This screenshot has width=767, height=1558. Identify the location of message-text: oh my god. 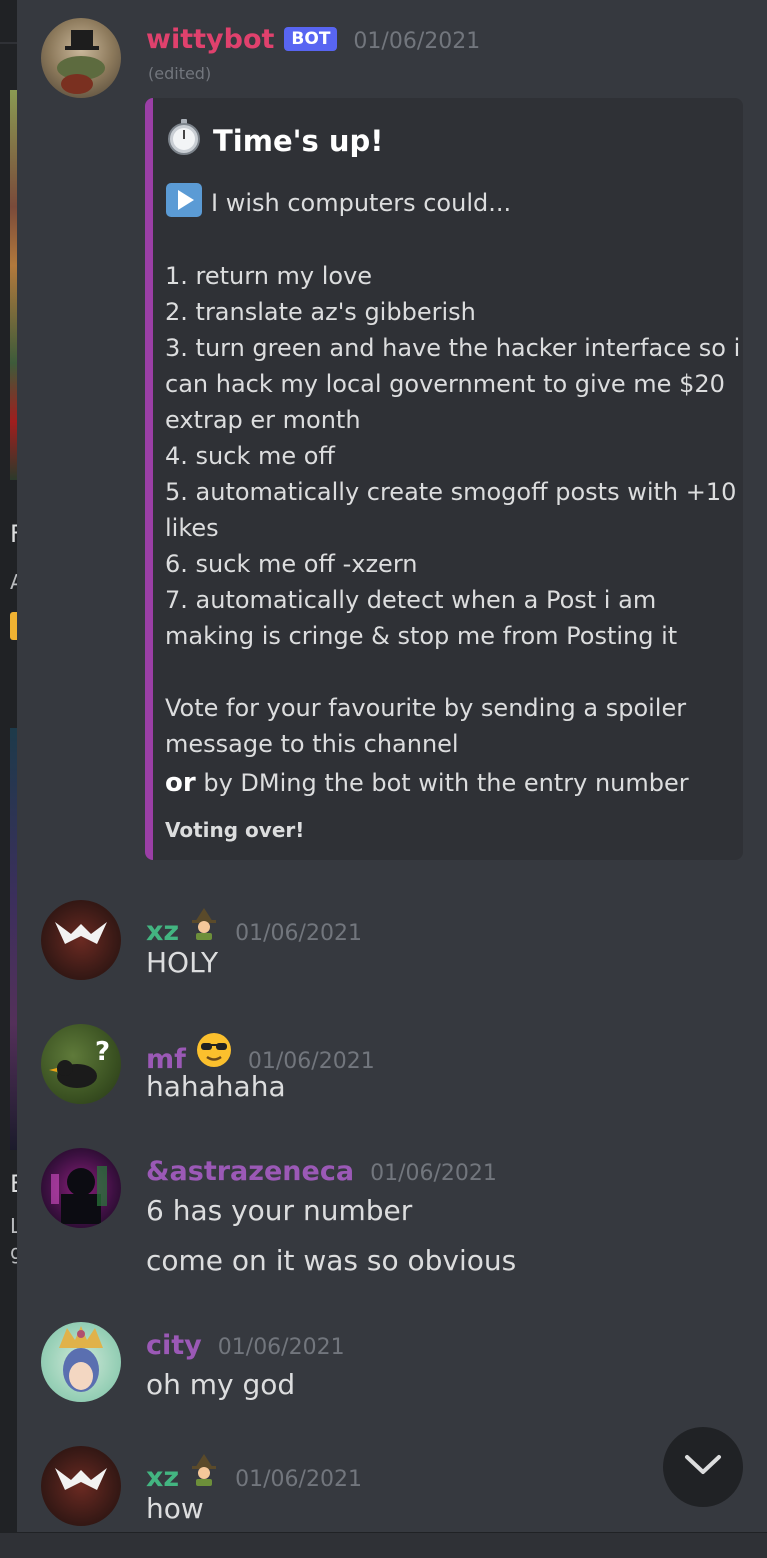
(221, 1384).